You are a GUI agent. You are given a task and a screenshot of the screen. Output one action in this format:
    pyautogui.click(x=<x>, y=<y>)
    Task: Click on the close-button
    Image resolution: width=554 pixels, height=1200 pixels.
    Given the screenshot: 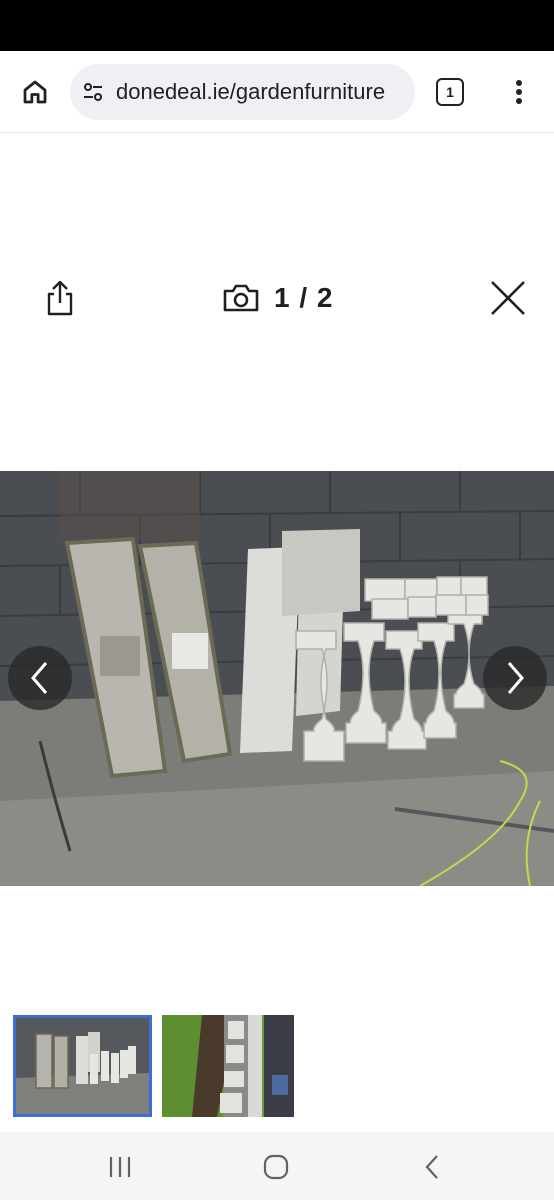 What is the action you would take?
    pyautogui.click(x=508, y=298)
    